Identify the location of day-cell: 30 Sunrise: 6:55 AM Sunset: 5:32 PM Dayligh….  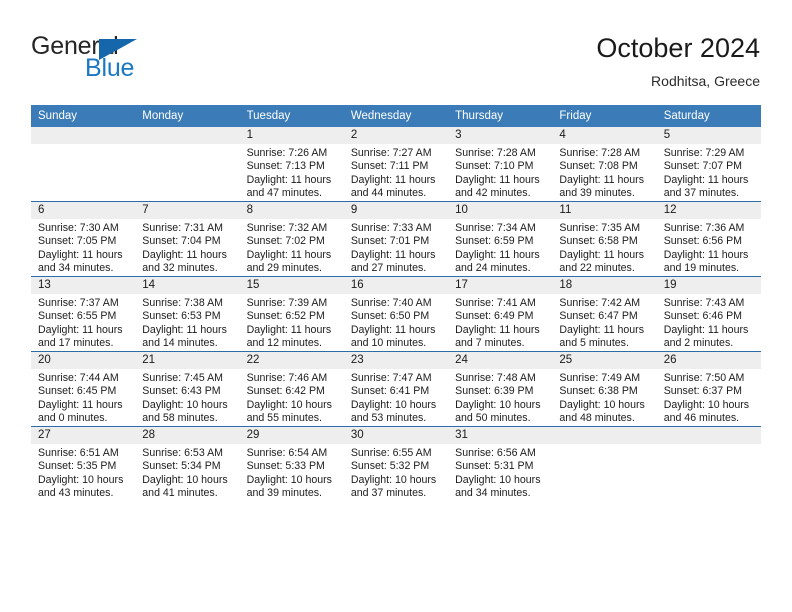
(396, 464).